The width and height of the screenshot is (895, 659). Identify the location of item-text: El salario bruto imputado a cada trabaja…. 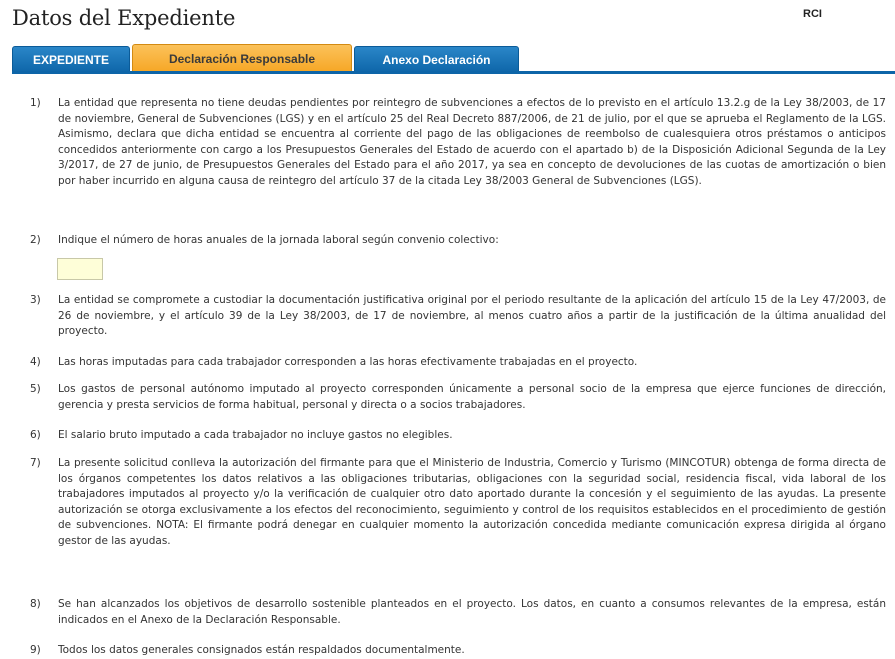
(255, 435).